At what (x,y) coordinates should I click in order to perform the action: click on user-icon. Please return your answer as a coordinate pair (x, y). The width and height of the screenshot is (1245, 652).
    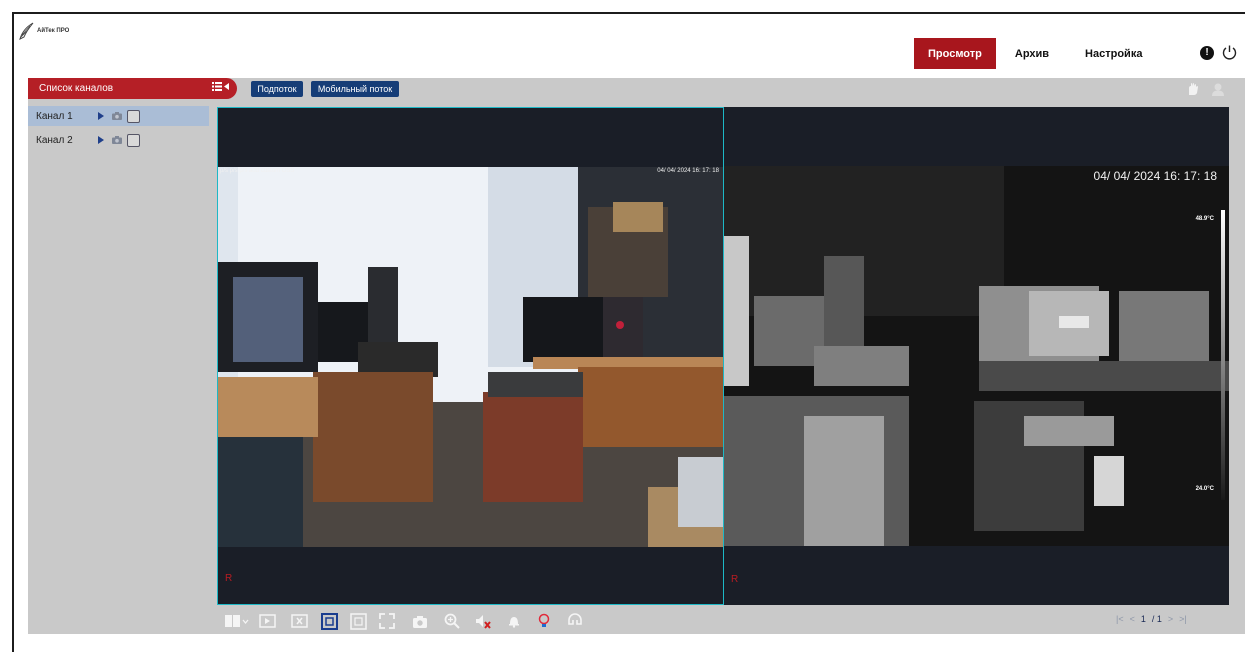
    Looking at the image, I should click on (1218, 89).